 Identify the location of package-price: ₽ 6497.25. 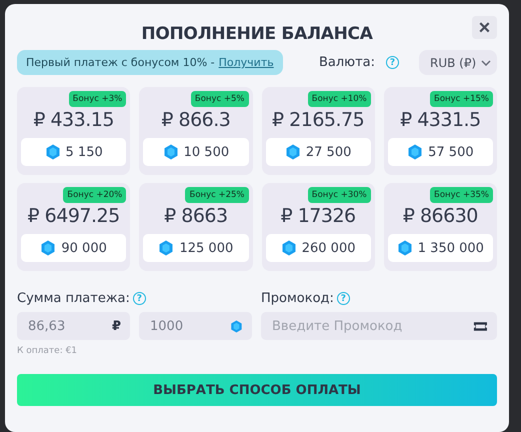
(74, 216).